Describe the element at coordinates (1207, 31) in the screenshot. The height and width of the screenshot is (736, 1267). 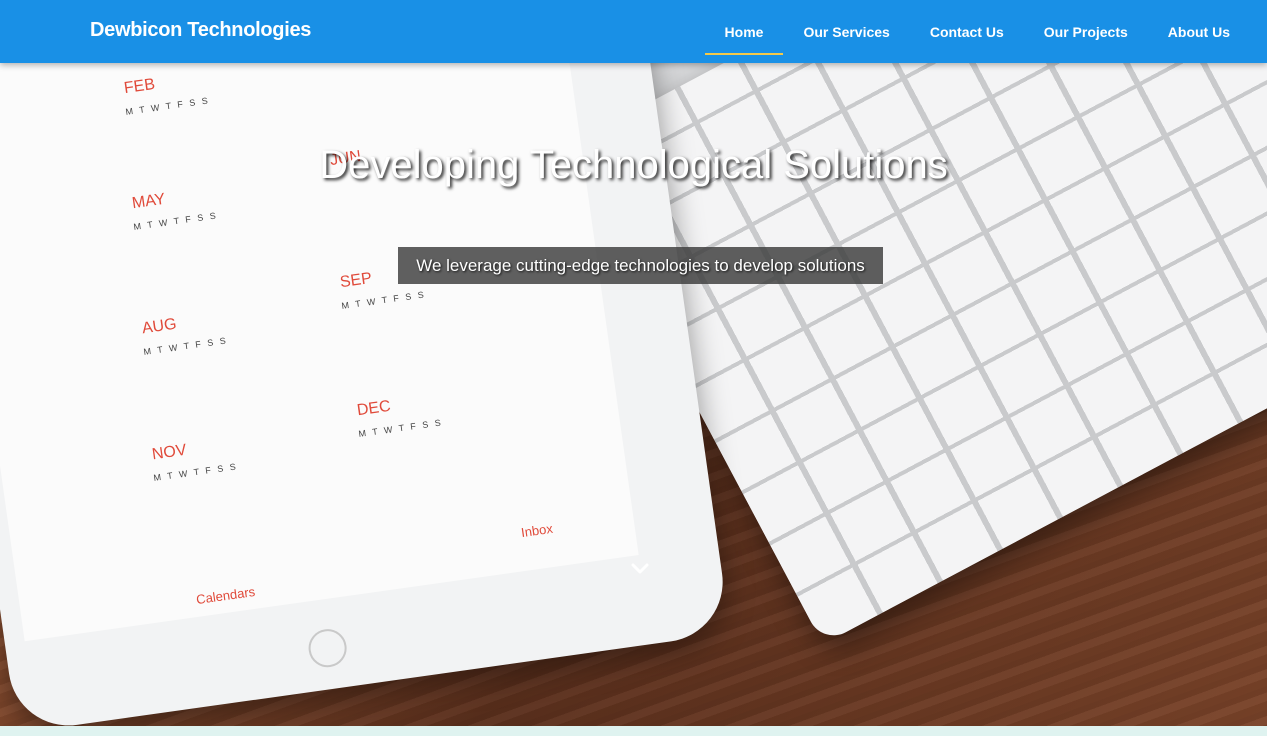
I see `nav-item-about-us: About Us` at that location.